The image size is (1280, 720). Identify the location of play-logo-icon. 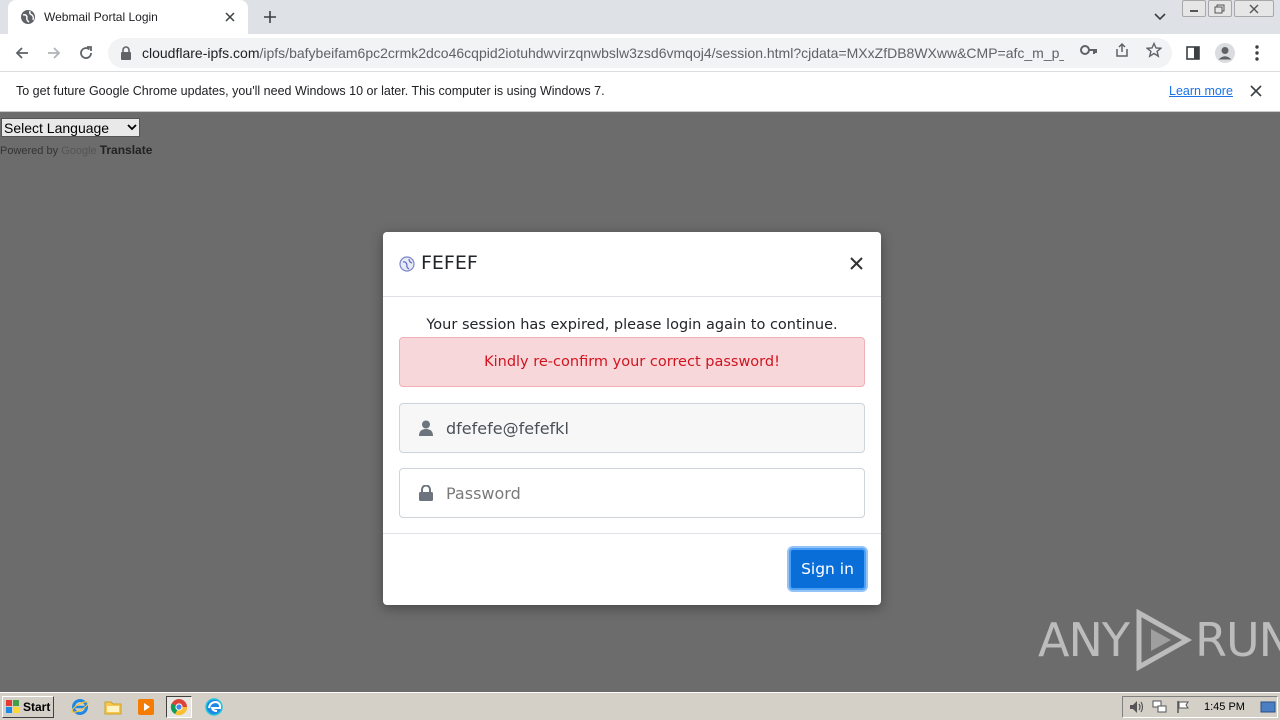
(1164, 640).